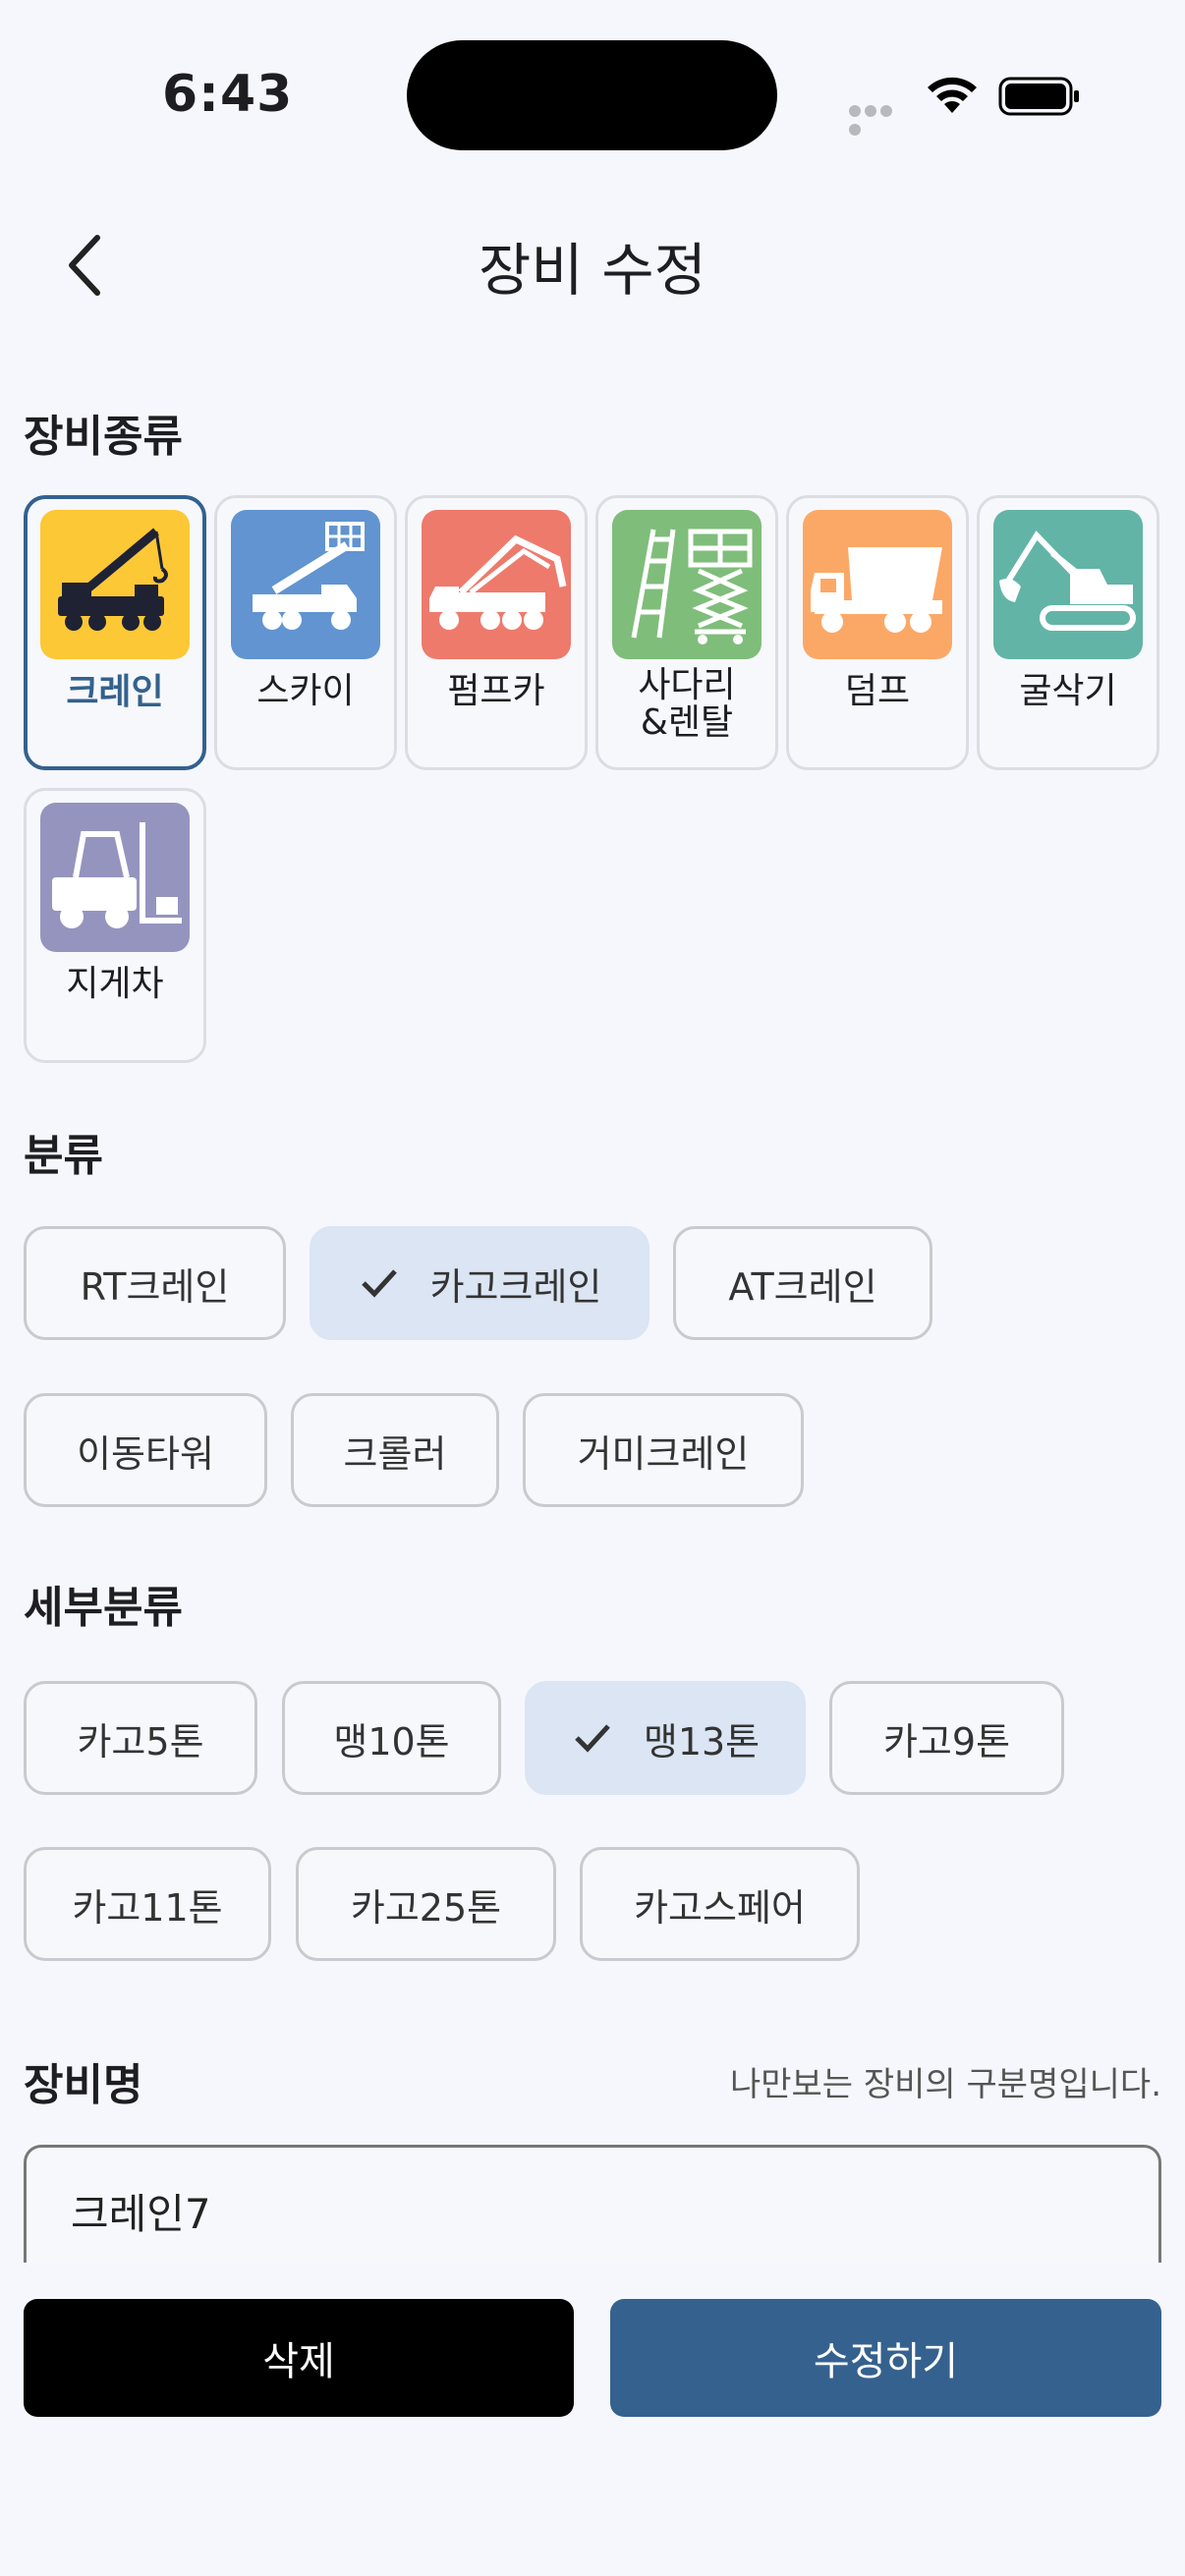 This screenshot has width=1185, height=2576. Describe the element at coordinates (1068, 584) in the screenshot. I see `excavator-icon` at that location.